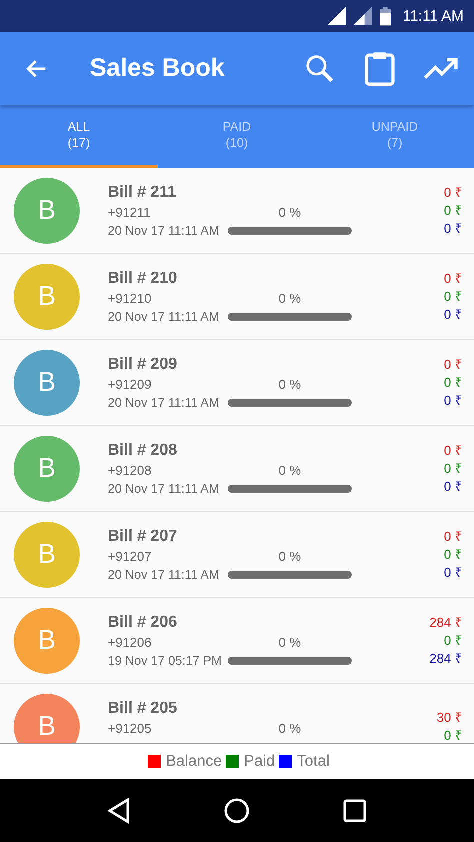 The height and width of the screenshot is (842, 474). What do you see at coordinates (143, 709) in the screenshot?
I see `bill-title: Bill # 205` at bounding box center [143, 709].